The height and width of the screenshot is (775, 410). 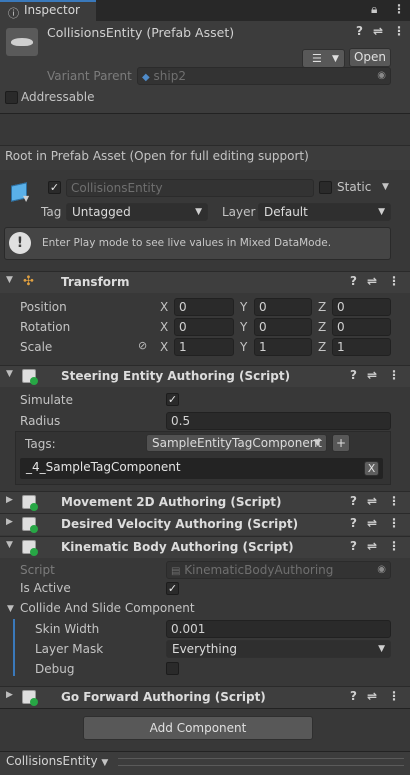 I want to click on position-y-field: 0, so click(x=283, y=307).